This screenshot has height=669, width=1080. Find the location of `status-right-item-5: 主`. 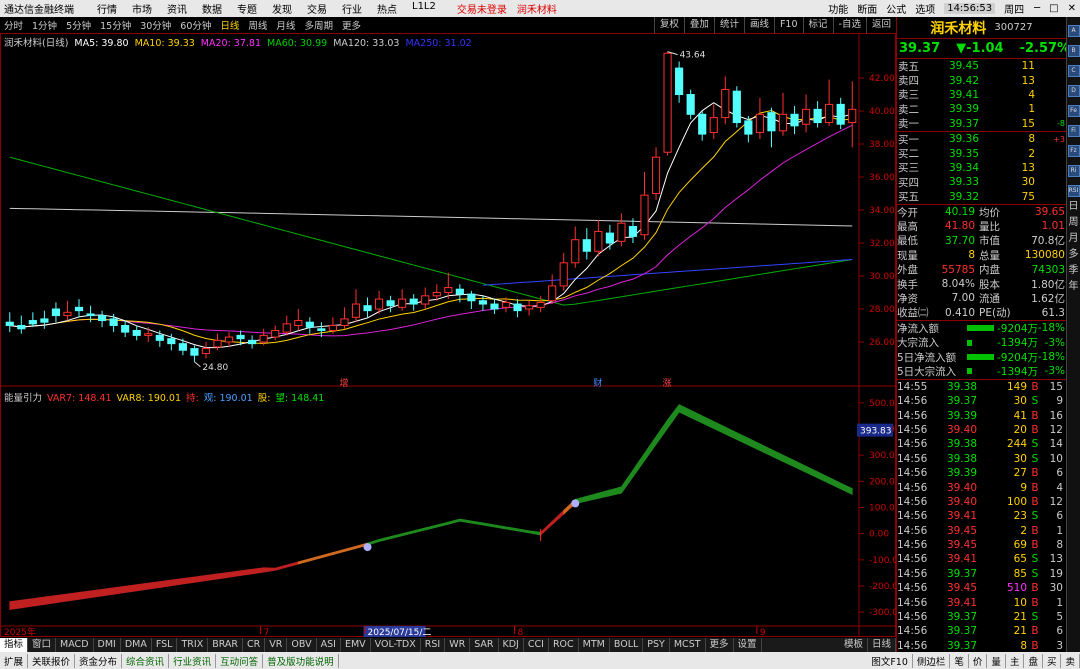

status-right-item-5: 主 is located at coordinates (1015, 660).